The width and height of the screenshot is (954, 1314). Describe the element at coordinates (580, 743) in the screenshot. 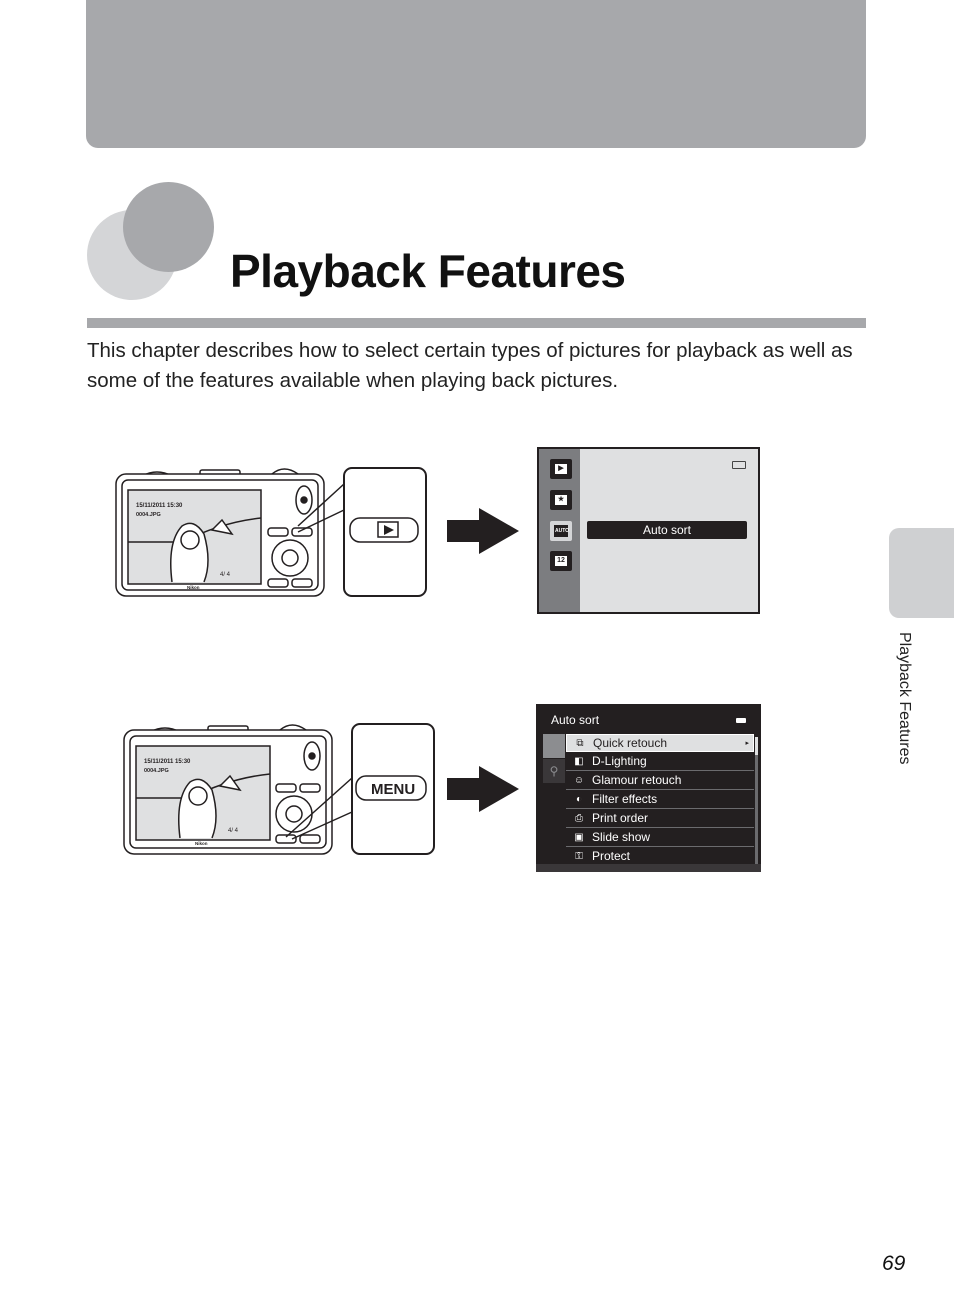

I see `quick-retouch-icon: ⧉` at that location.